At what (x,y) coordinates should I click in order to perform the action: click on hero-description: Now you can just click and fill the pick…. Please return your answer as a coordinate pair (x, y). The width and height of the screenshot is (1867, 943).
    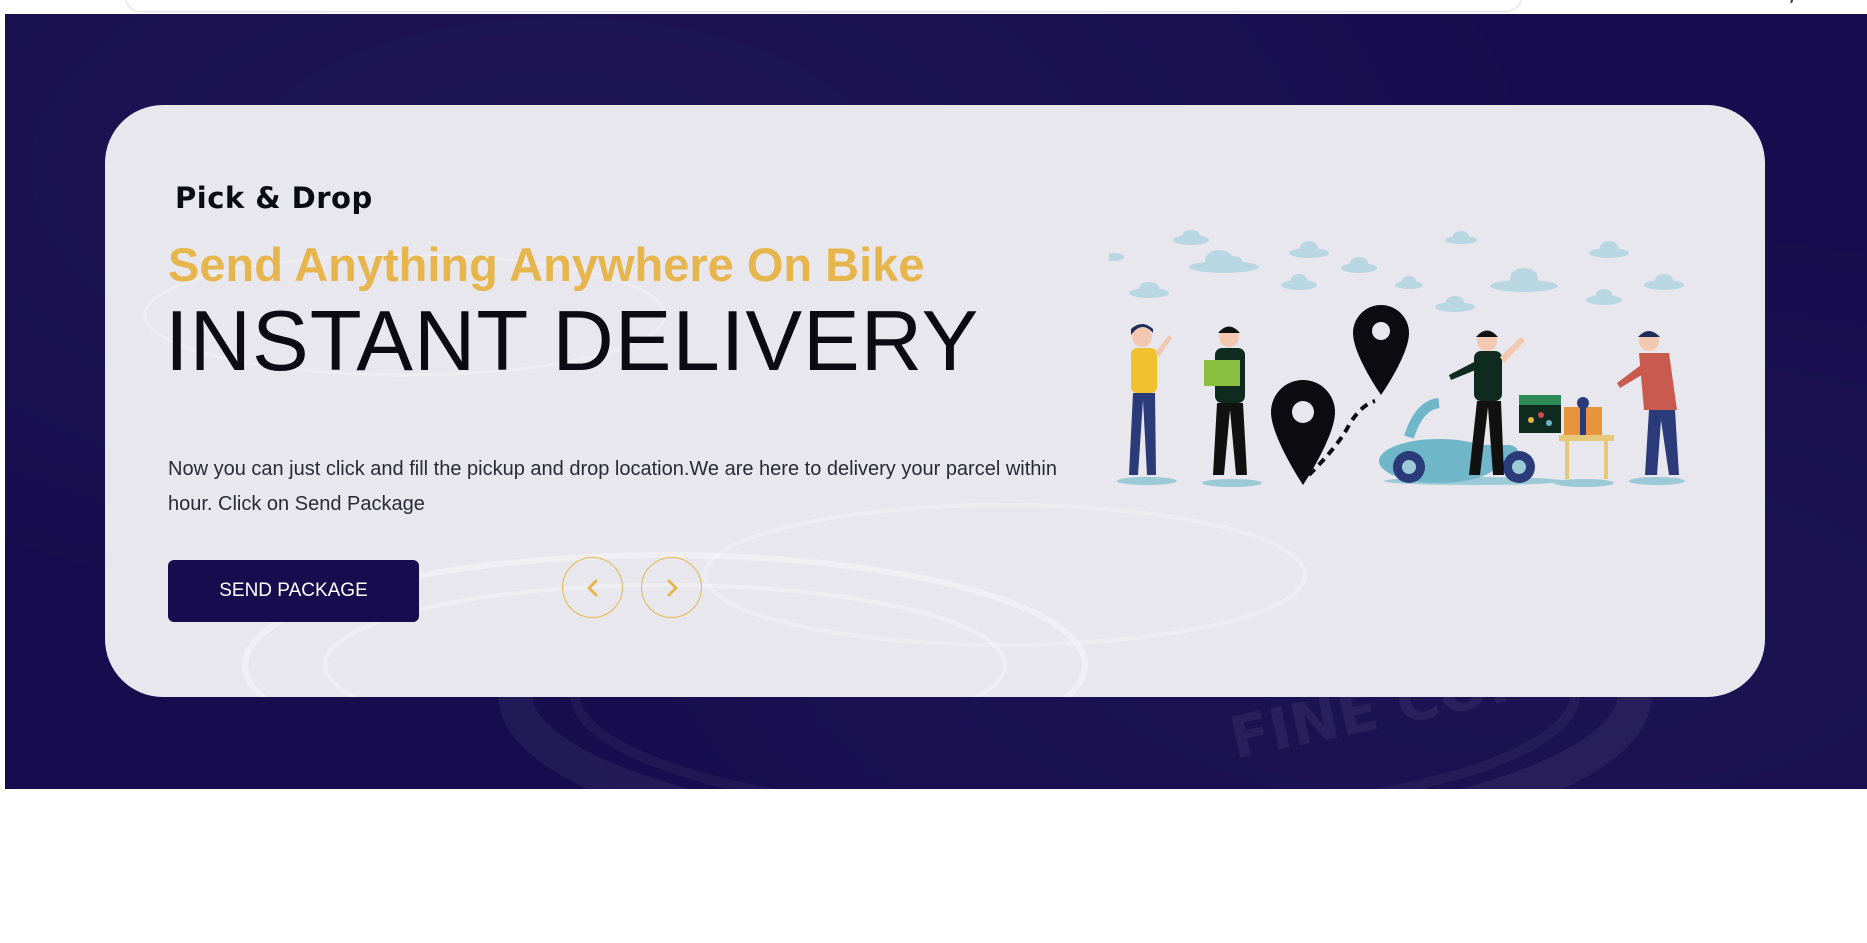
    Looking at the image, I should click on (612, 486).